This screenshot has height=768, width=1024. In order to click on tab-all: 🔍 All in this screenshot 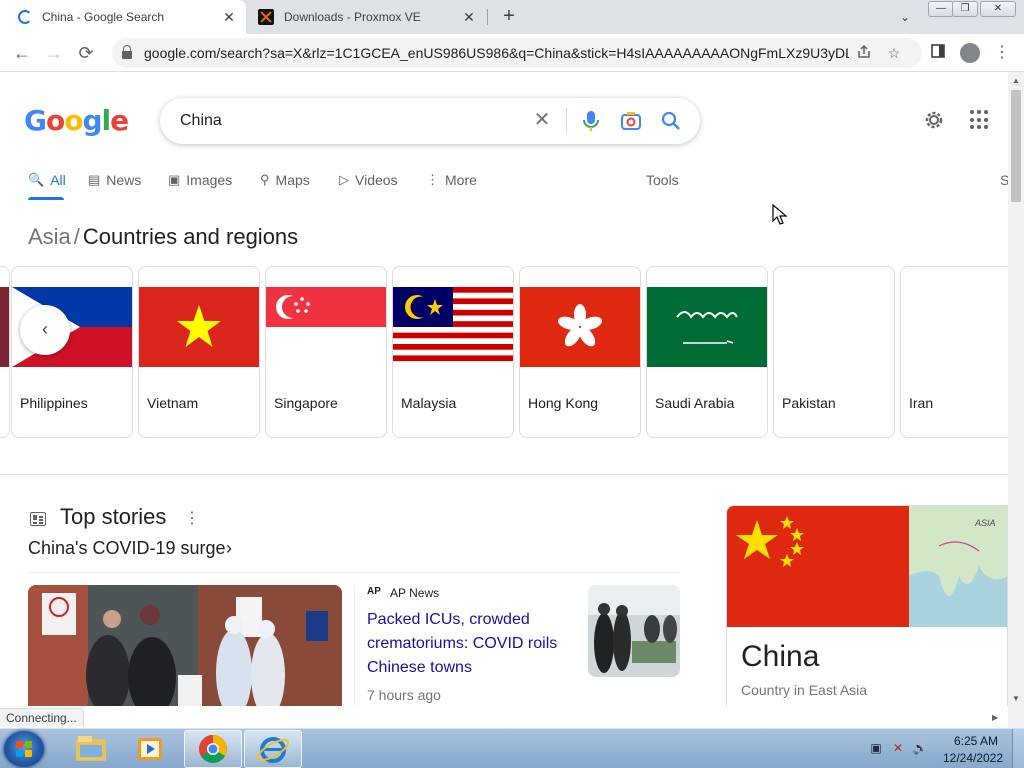, I will do `click(47, 180)`.